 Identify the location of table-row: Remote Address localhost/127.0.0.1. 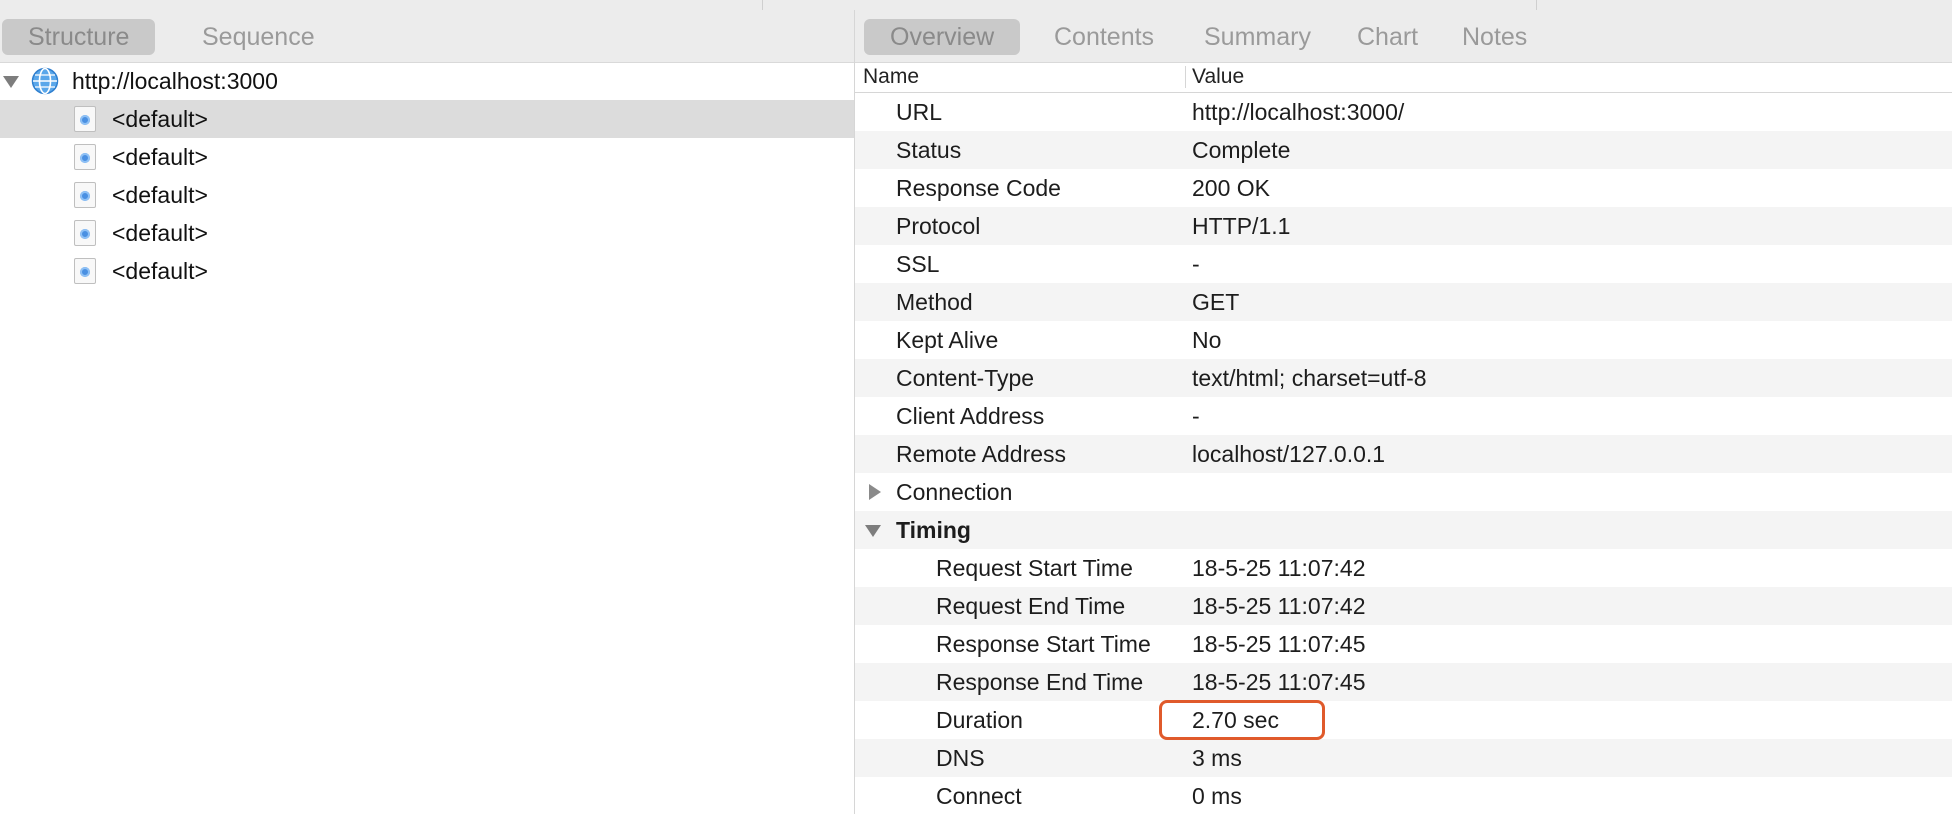
(1403, 454).